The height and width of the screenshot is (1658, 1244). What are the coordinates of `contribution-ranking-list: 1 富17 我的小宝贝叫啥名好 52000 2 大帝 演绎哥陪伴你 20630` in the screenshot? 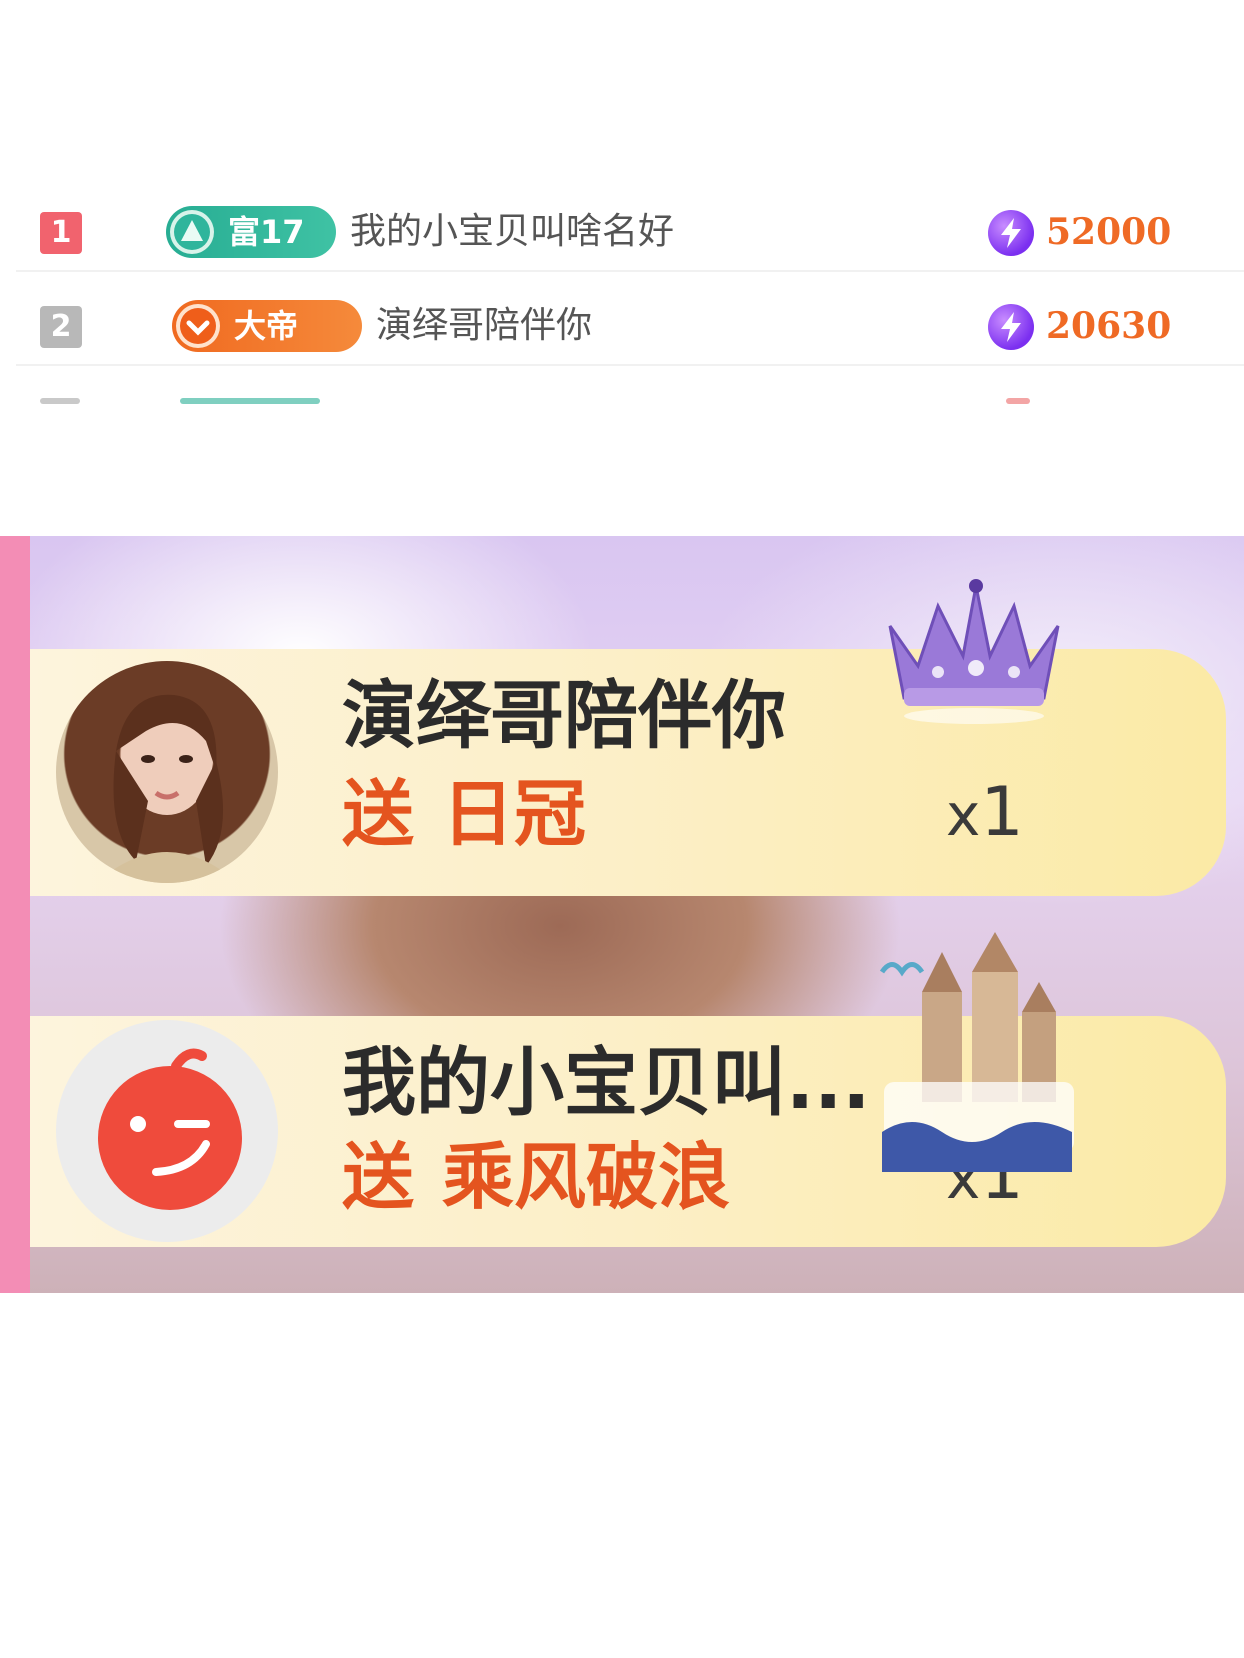 It's located at (622, 292).